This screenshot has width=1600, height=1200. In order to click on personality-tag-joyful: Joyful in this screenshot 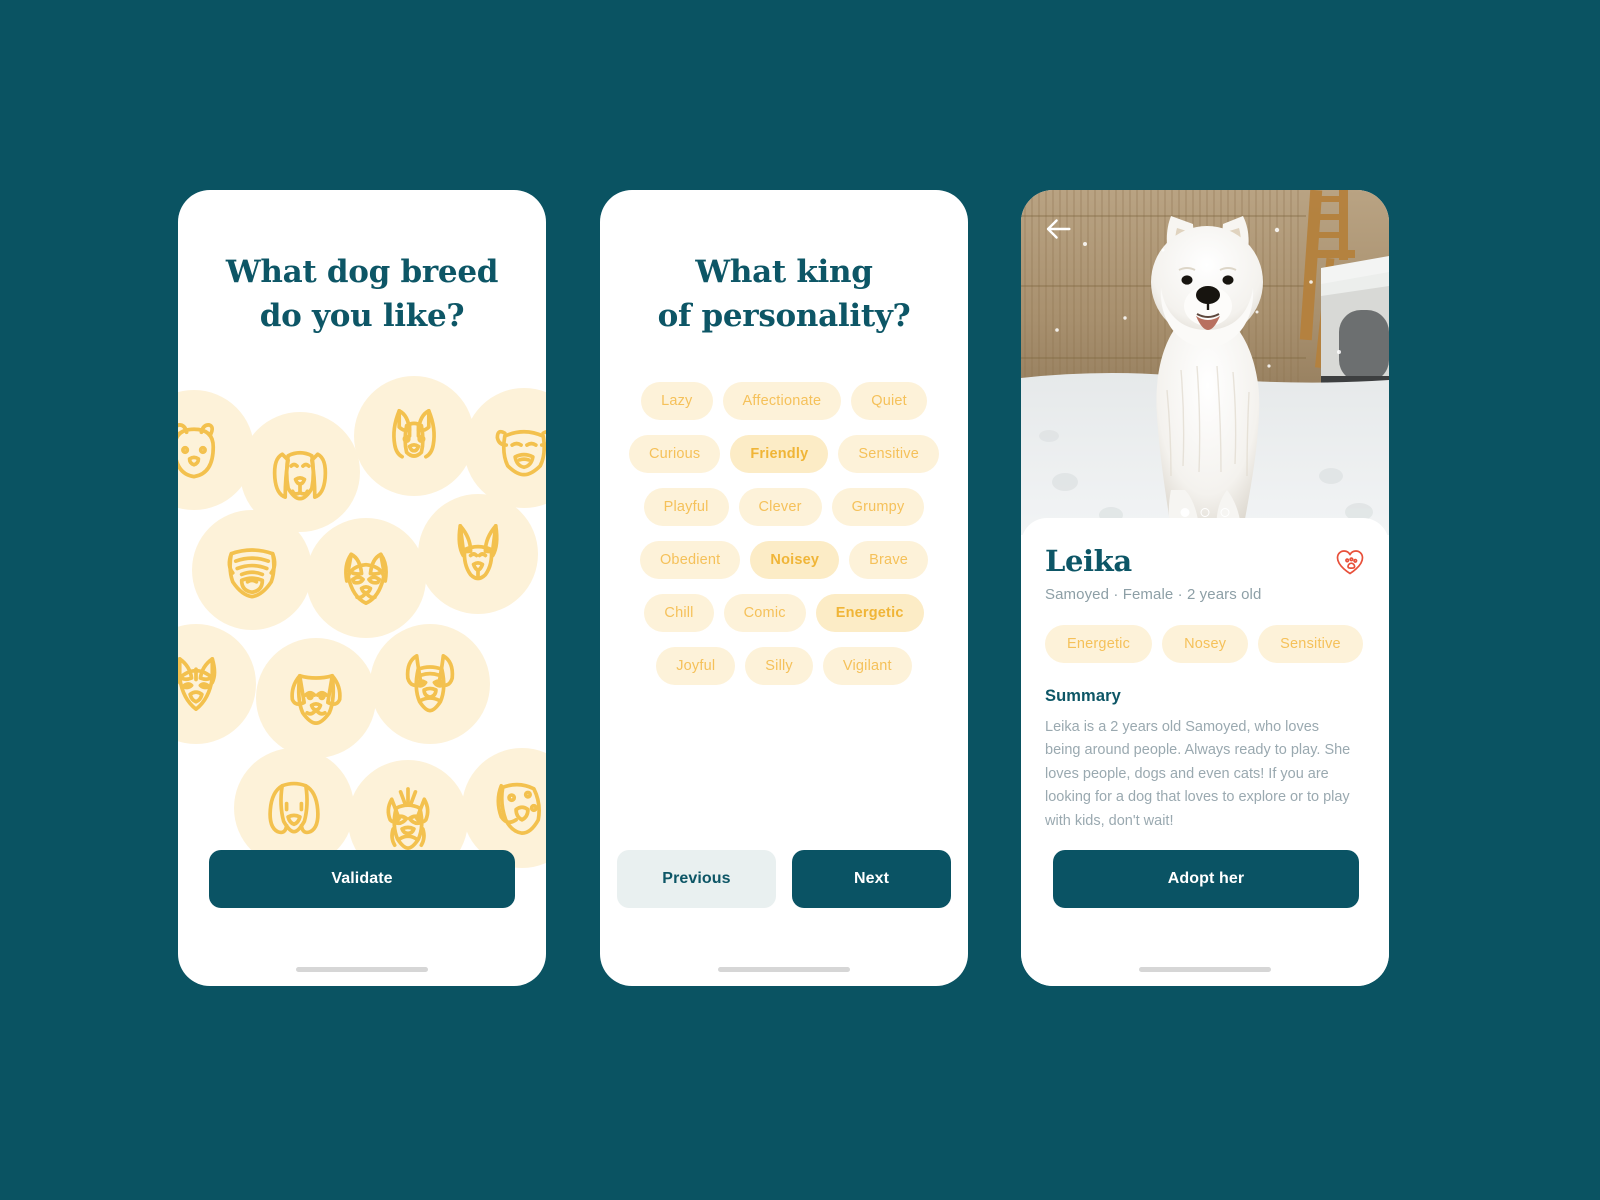, I will do `click(696, 666)`.